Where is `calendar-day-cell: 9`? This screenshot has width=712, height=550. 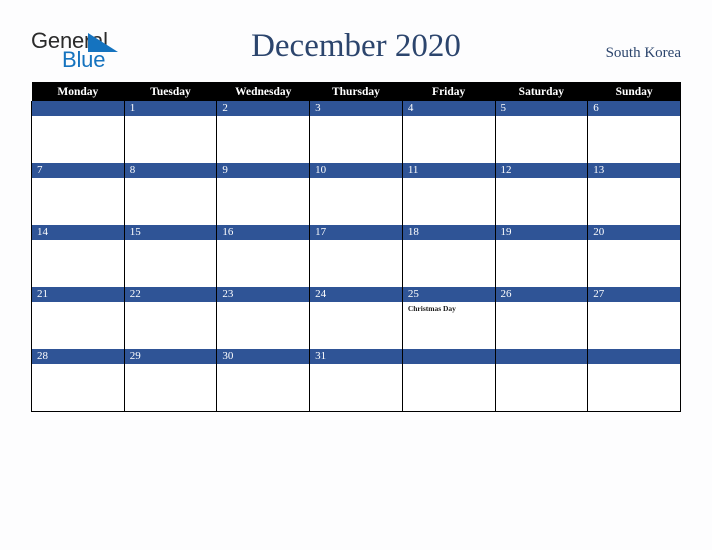
calendar-day-cell: 9 is located at coordinates (263, 194).